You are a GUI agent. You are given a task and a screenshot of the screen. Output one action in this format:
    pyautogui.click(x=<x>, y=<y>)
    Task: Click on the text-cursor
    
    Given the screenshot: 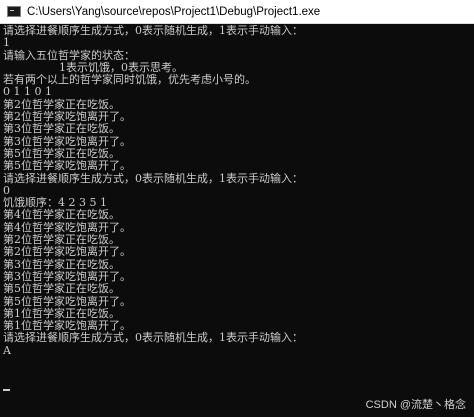 What is the action you would take?
    pyautogui.click(x=6, y=390)
    